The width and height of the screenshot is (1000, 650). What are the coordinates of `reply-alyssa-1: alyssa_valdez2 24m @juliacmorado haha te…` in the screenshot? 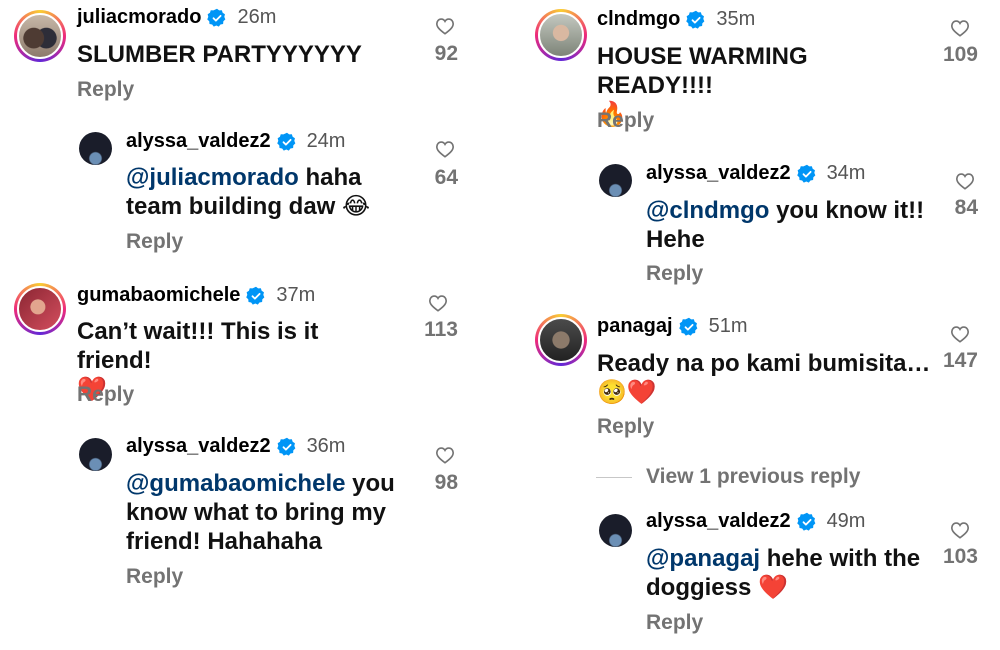 It's located at (250, 190).